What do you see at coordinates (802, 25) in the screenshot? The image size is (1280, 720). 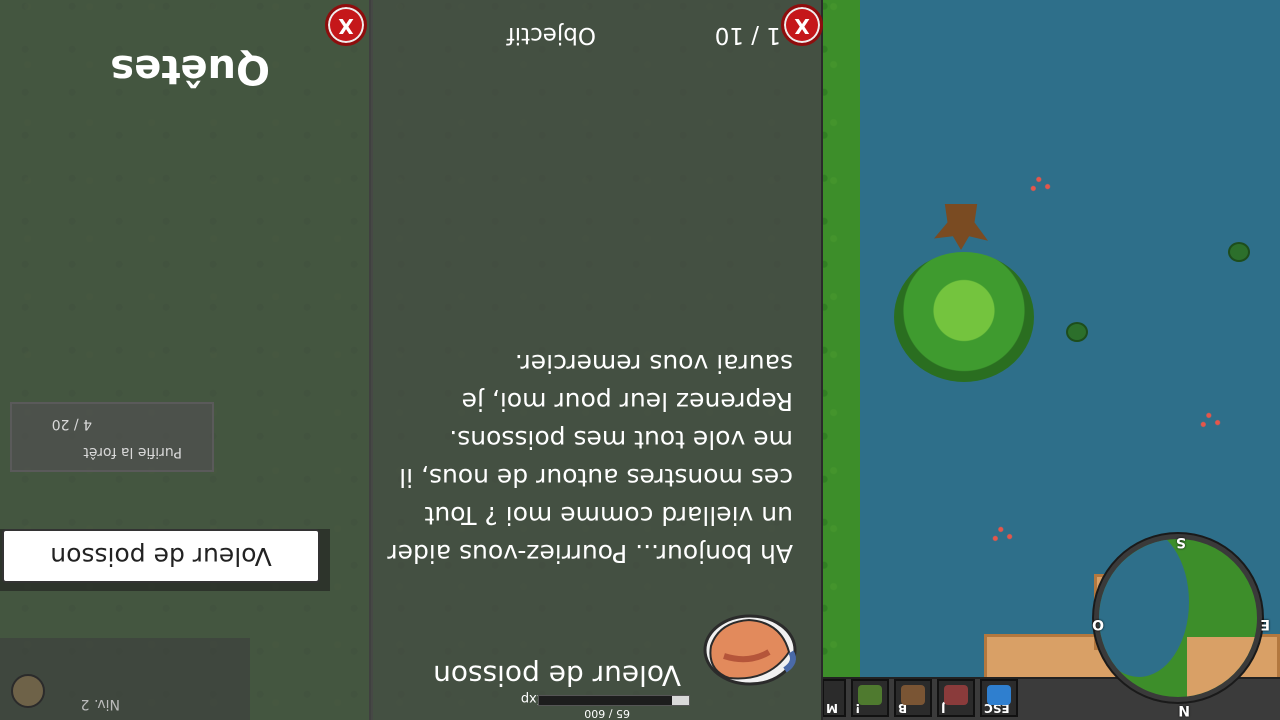 I see `dialog-close-button: X` at bounding box center [802, 25].